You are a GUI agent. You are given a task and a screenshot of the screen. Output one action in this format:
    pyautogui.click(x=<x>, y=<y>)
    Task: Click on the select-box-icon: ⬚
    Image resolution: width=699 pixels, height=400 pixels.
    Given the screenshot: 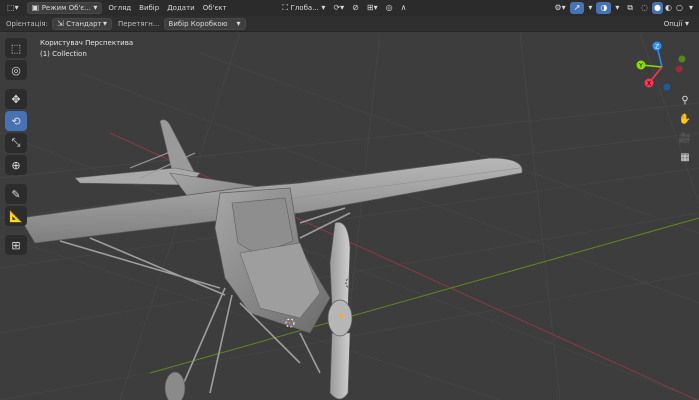 What is the action you would take?
    pyautogui.click(x=16, y=48)
    